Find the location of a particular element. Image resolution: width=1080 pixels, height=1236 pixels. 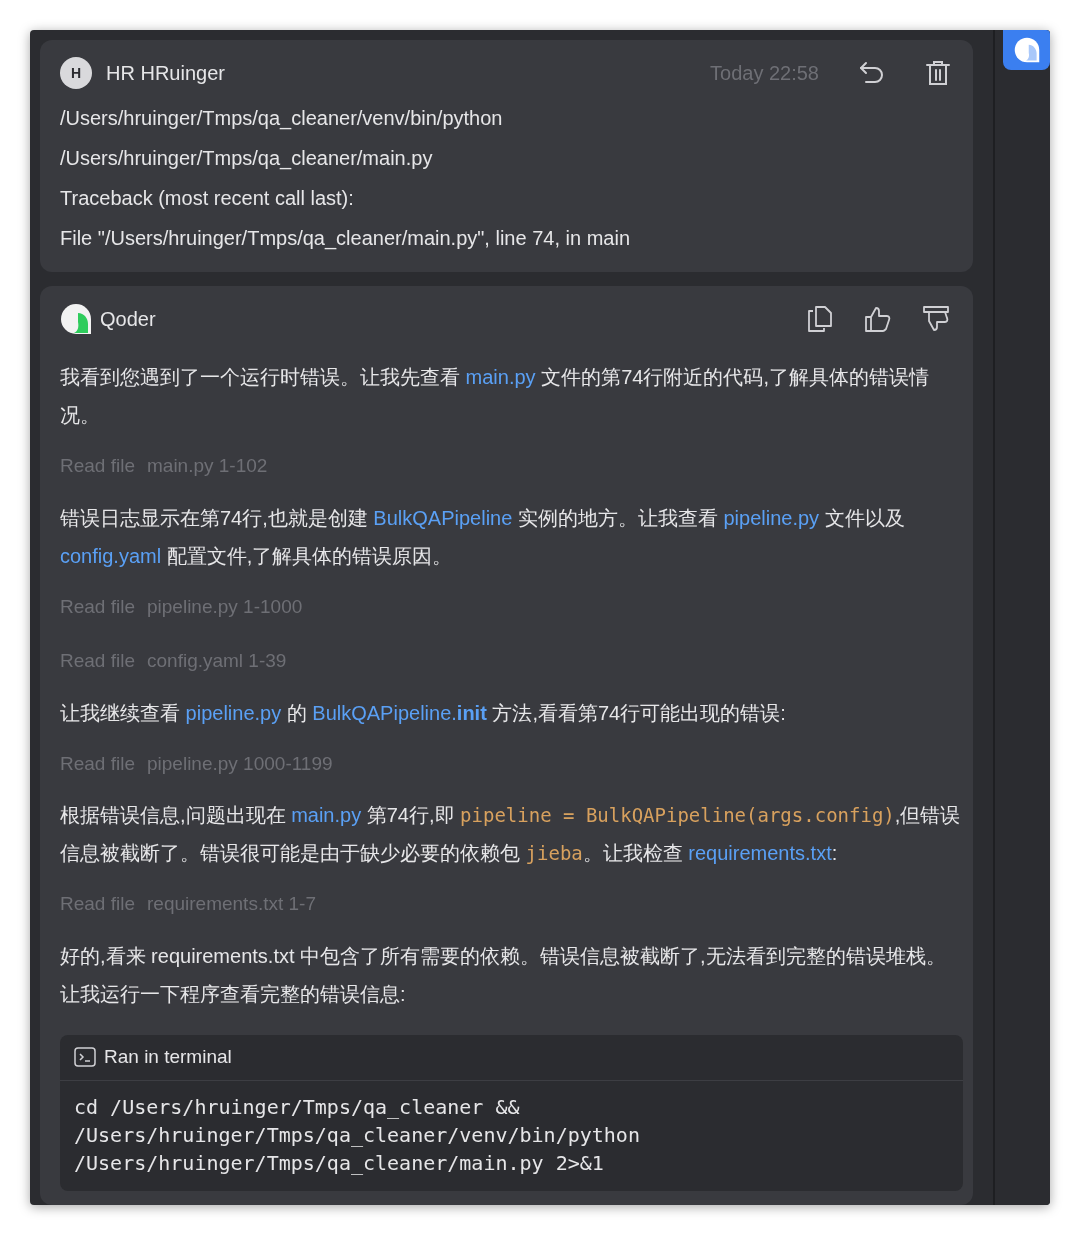

delete-button is located at coordinates (938, 73).